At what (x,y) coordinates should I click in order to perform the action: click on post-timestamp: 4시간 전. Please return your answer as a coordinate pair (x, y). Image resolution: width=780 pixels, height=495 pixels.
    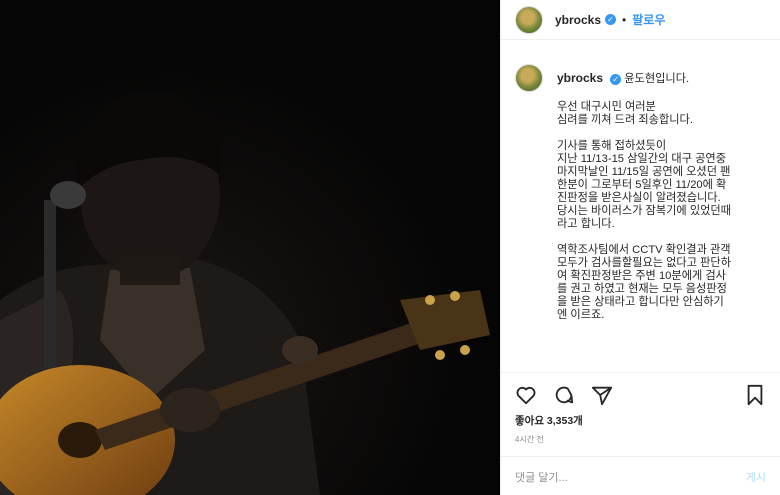
    Looking at the image, I should click on (529, 439).